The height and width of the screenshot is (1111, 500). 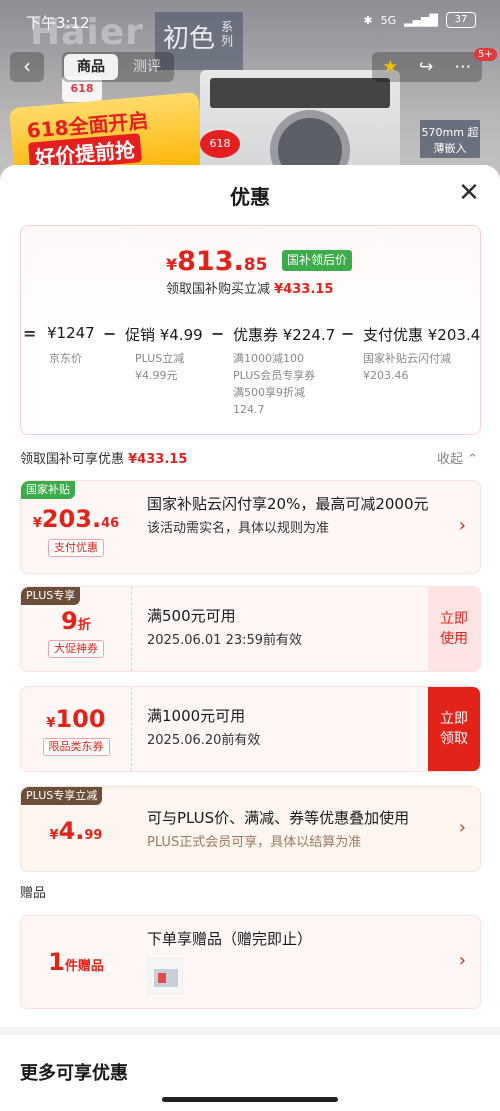 I want to click on breakdown-note: PLUS立减 ¥4.99元, so click(x=160, y=367).